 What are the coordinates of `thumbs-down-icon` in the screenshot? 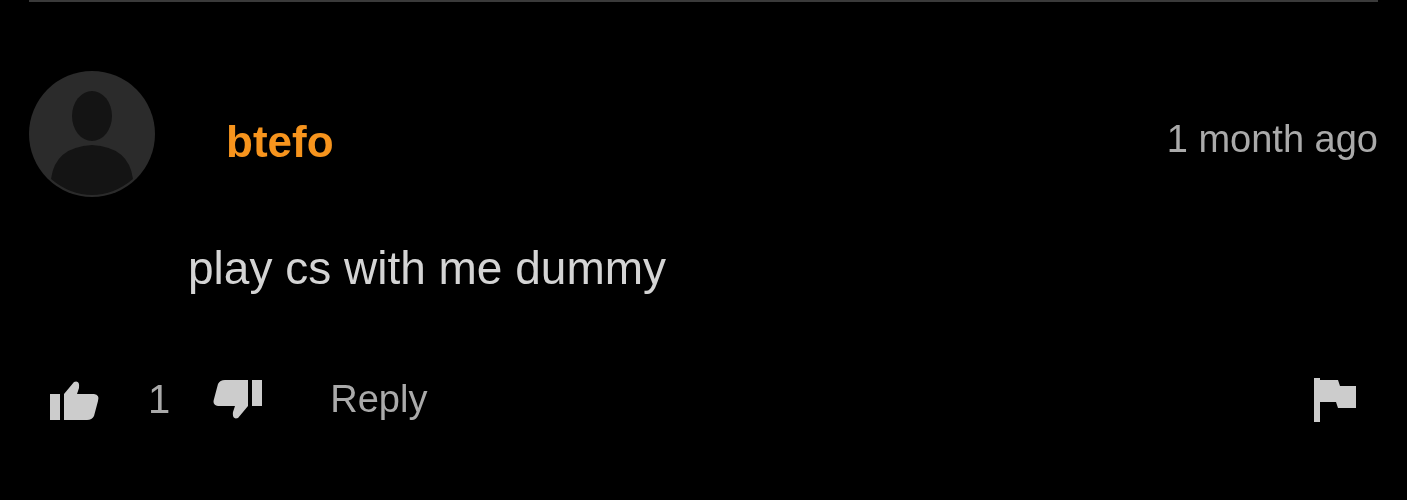 It's located at (237, 399).